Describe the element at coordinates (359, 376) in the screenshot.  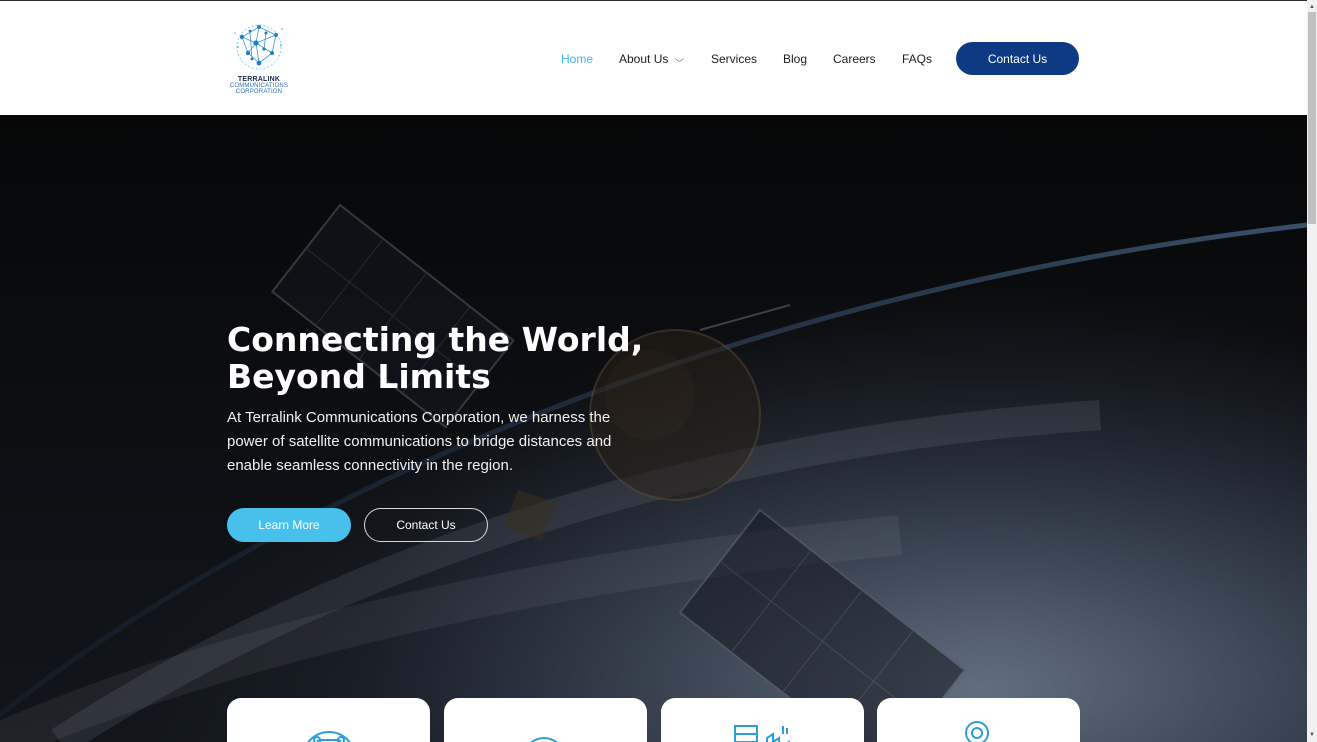
I see `hero-title-line2: Beyond Limits` at that location.